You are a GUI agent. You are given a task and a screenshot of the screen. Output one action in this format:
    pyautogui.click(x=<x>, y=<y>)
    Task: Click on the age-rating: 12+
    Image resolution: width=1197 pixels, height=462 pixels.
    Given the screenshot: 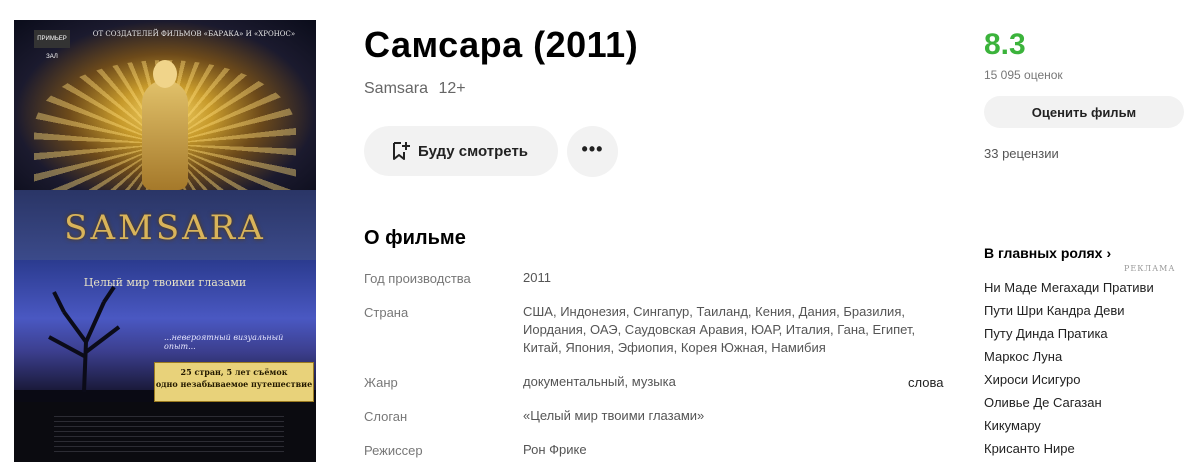 What is the action you would take?
    pyautogui.click(x=452, y=88)
    